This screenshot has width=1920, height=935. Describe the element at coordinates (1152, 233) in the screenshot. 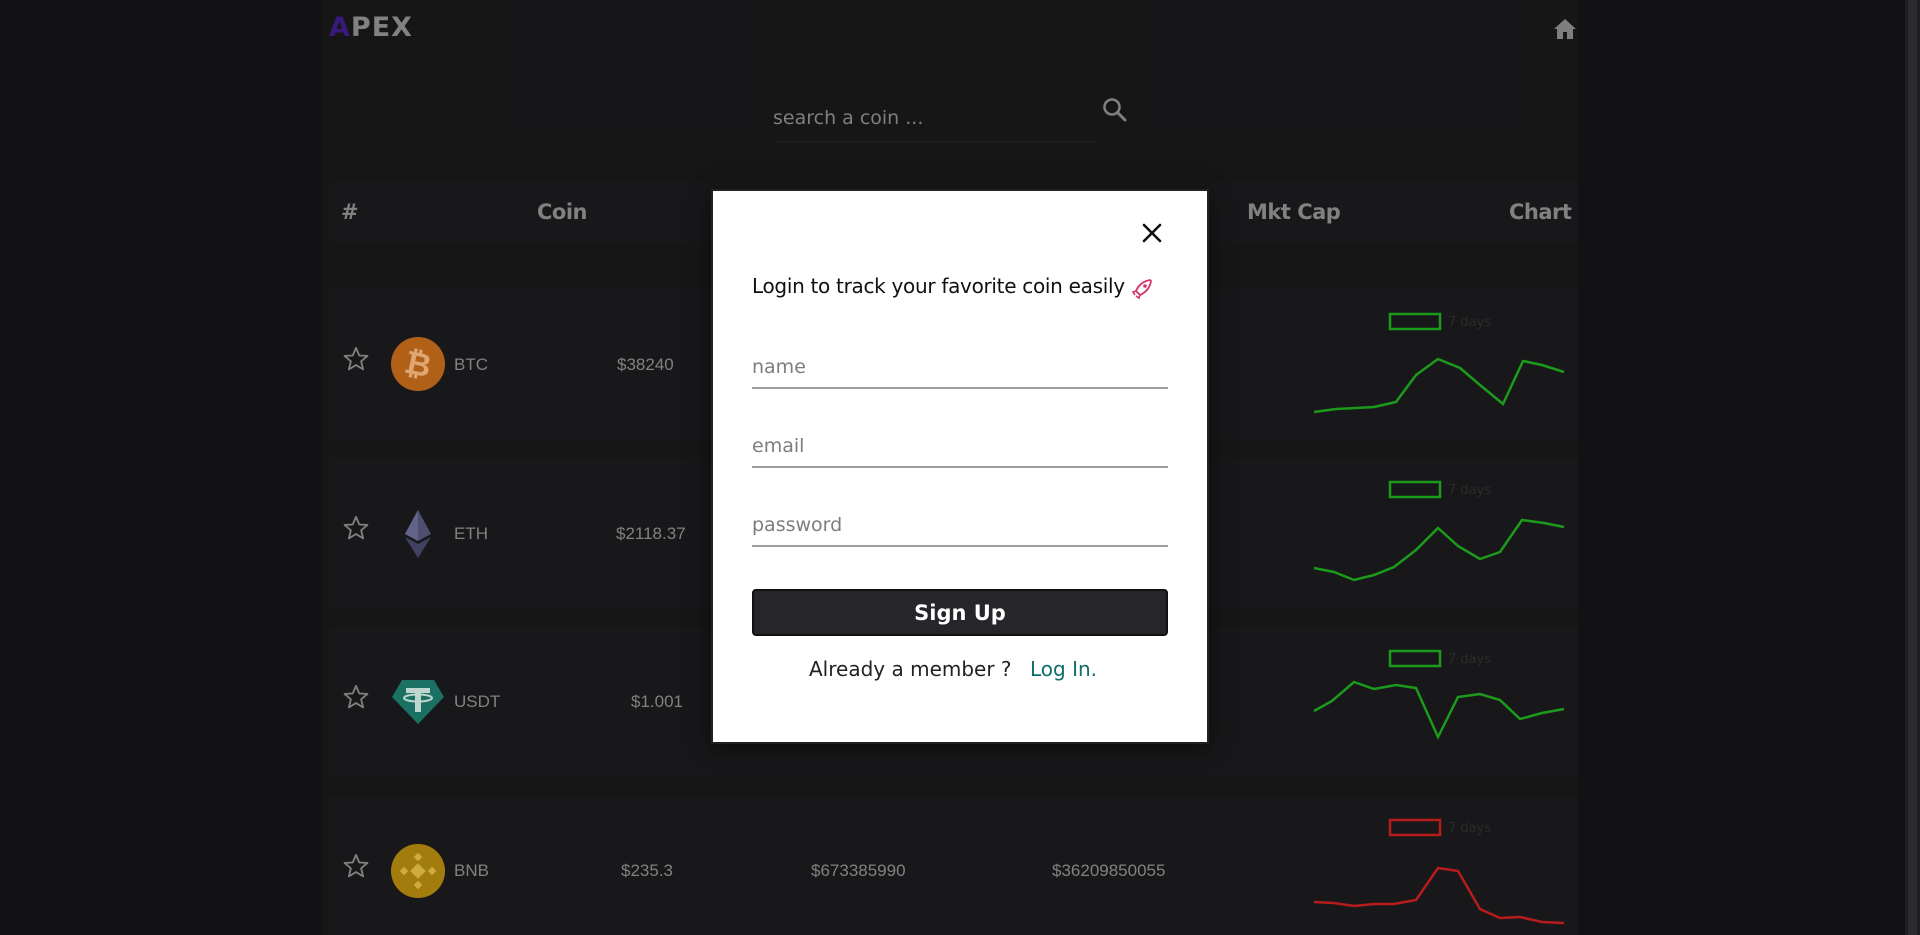

I see `close-icon` at that location.